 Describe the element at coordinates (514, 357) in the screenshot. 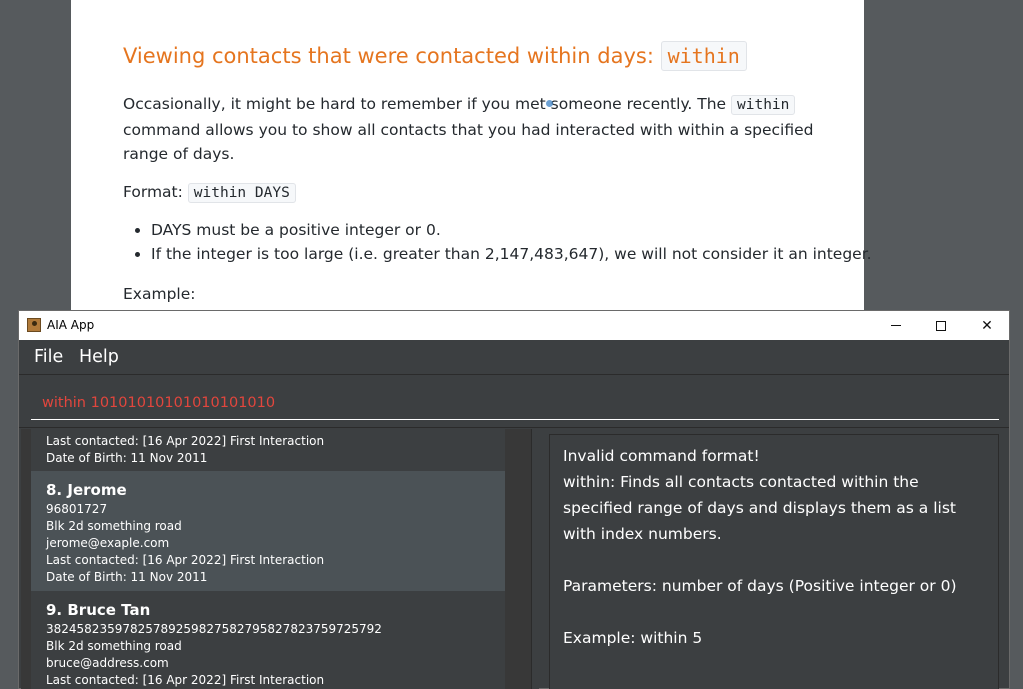

I see `menu-bar: File Help` at that location.